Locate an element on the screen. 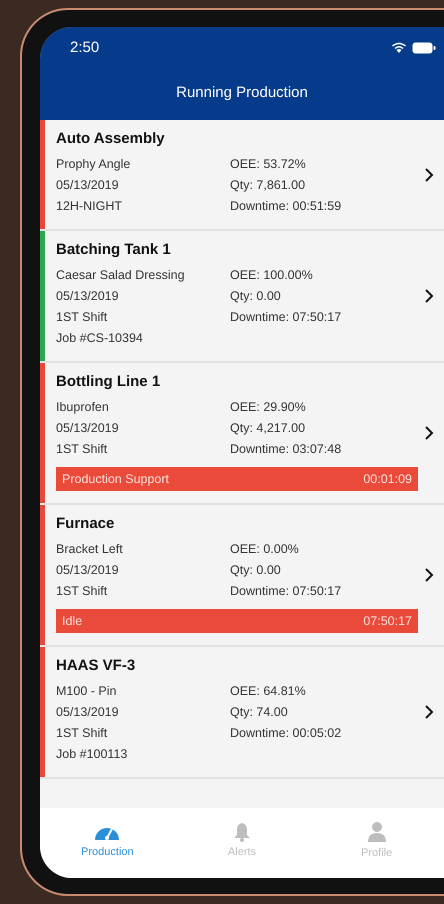 The width and height of the screenshot is (444, 904). wifi-icon is located at coordinates (399, 48).